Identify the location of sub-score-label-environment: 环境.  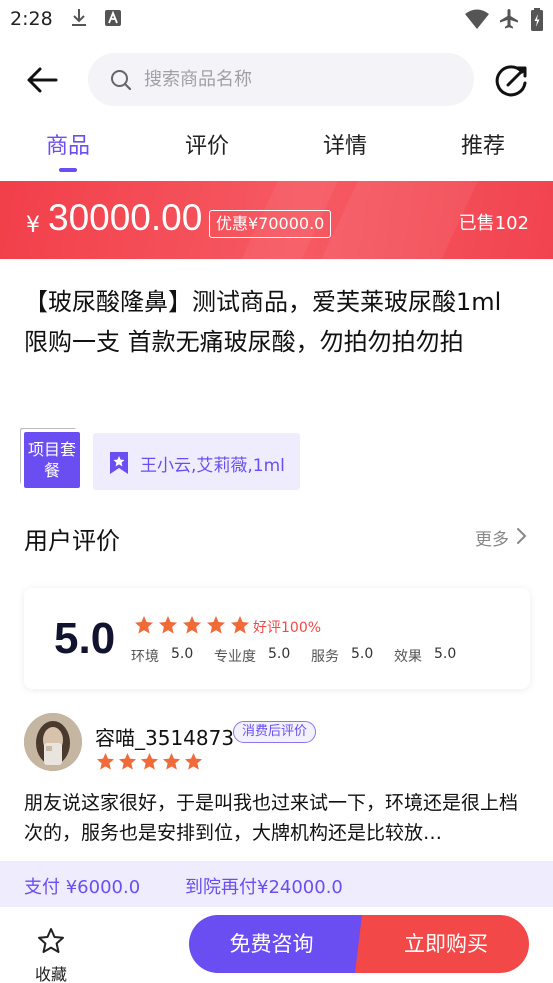
(145, 657).